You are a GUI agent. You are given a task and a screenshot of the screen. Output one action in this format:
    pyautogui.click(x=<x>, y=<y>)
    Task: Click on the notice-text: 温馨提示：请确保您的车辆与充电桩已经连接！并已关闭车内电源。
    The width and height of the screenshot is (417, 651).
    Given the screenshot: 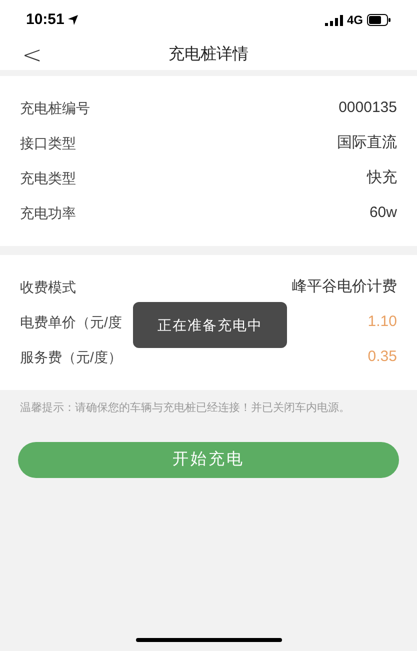 What is the action you would take?
    pyautogui.click(x=185, y=408)
    